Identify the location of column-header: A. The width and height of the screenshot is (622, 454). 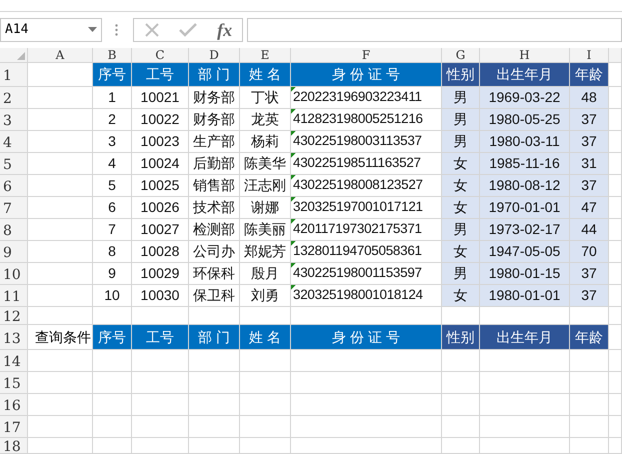
(60, 55).